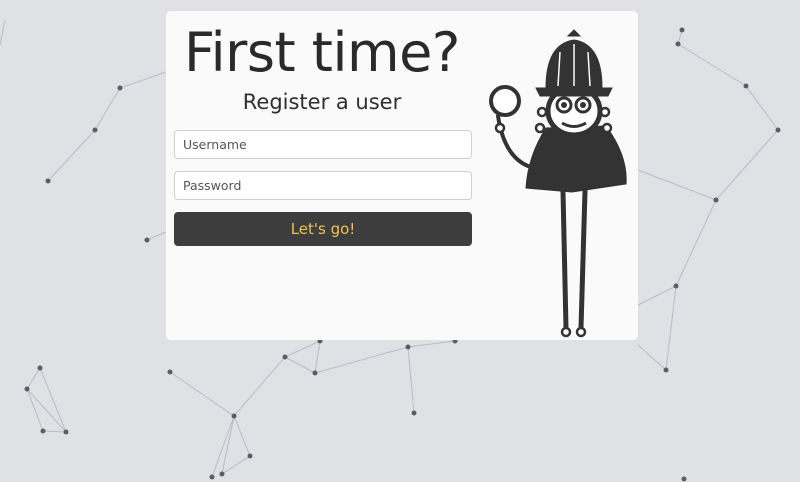 The height and width of the screenshot is (482, 800). What do you see at coordinates (322, 102) in the screenshot?
I see `page-subtitle: Register a user` at bounding box center [322, 102].